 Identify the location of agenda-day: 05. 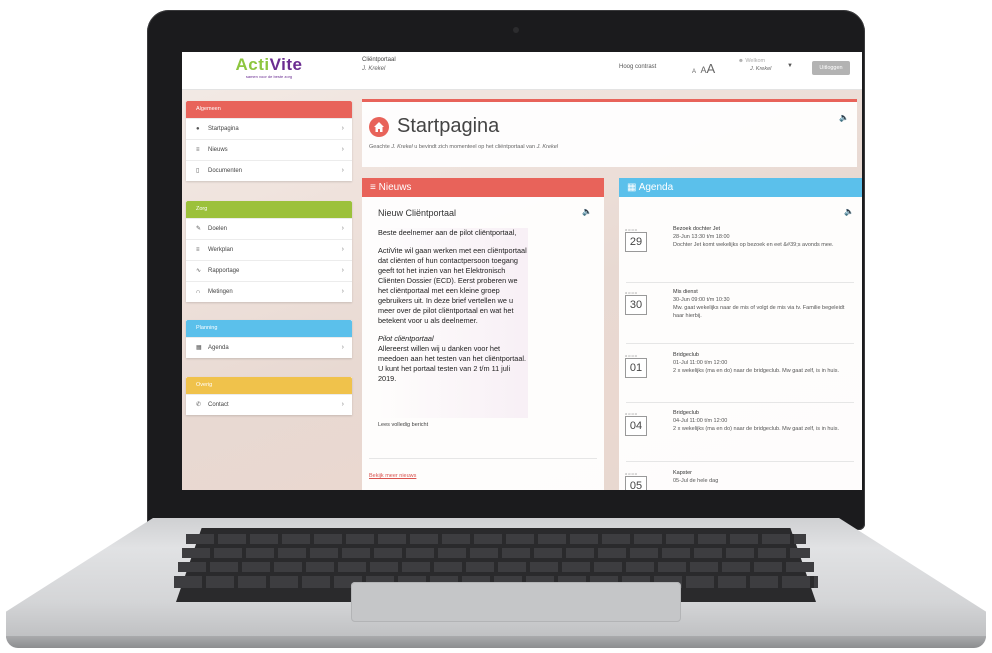
(636, 483).